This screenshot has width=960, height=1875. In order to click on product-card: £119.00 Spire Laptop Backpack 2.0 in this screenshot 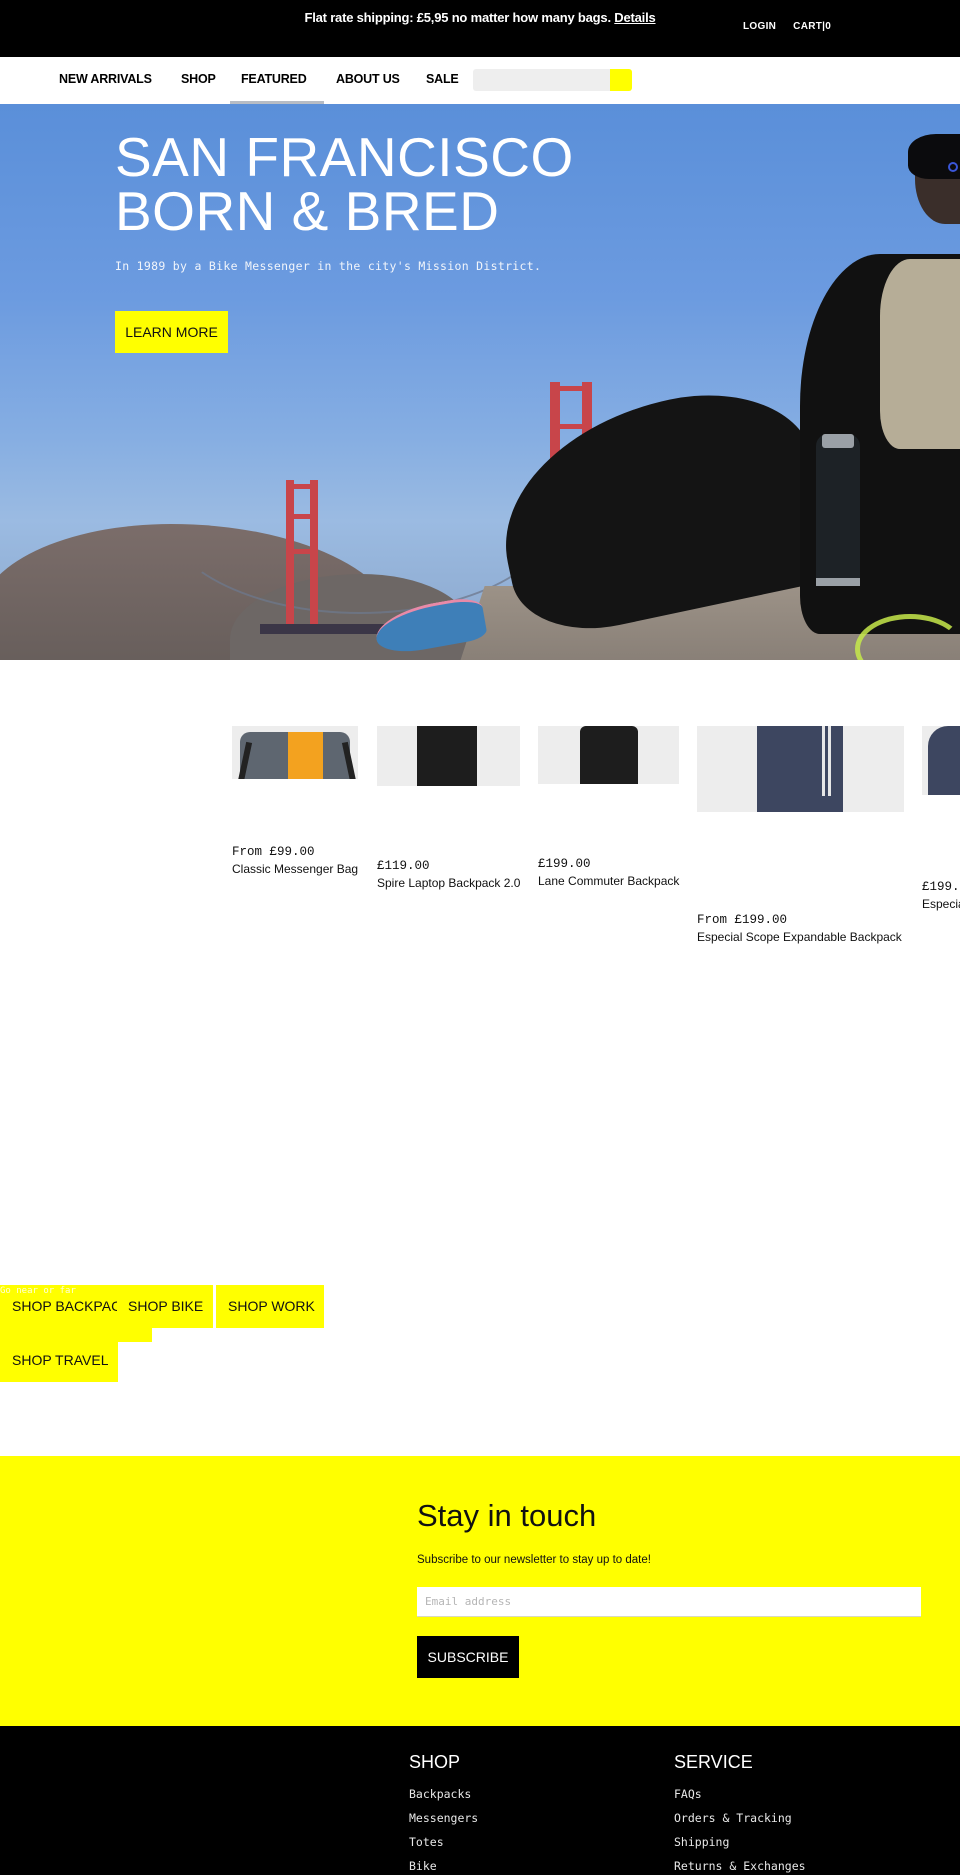, I will do `click(448, 808)`.